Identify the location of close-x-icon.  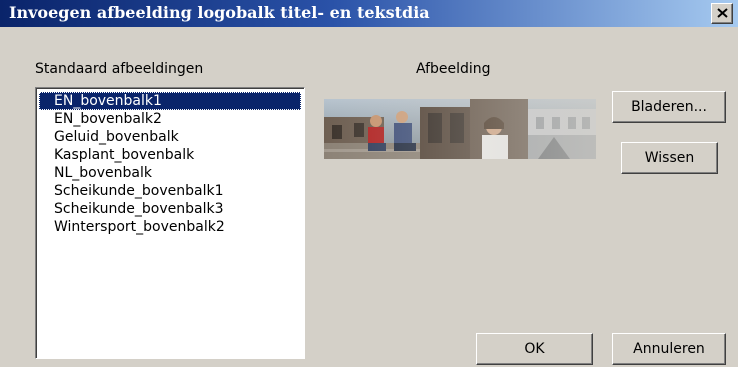
(722, 13).